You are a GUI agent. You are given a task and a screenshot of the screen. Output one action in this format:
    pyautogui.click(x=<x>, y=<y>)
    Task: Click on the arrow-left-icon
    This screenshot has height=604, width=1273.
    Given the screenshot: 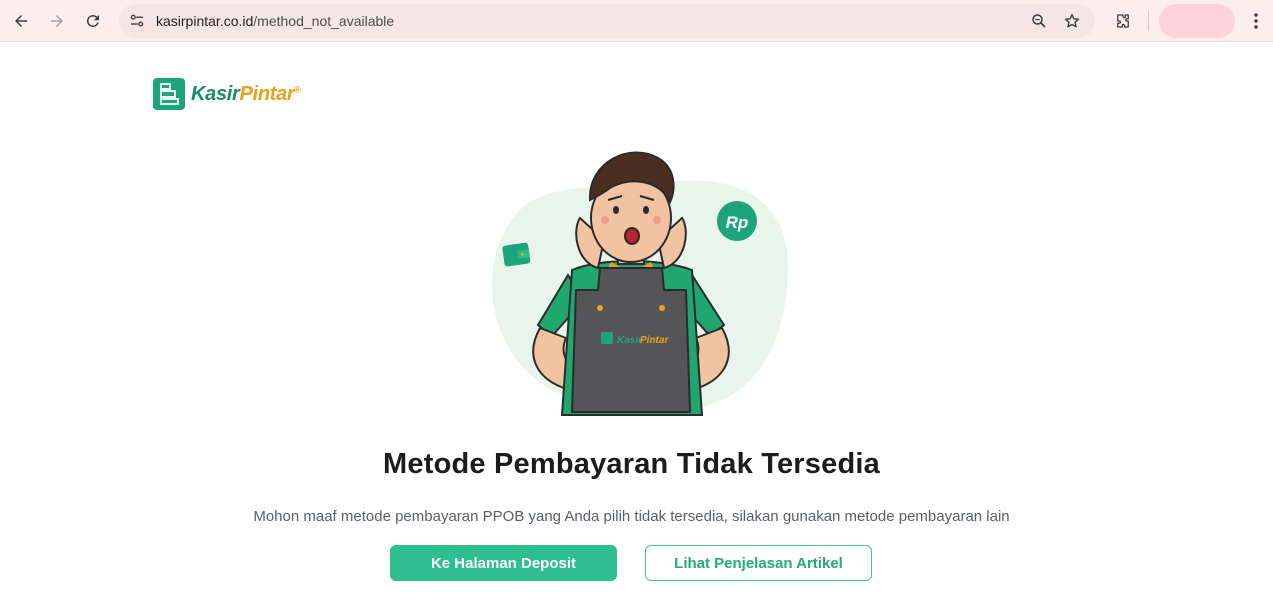 What is the action you would take?
    pyautogui.click(x=21, y=21)
    